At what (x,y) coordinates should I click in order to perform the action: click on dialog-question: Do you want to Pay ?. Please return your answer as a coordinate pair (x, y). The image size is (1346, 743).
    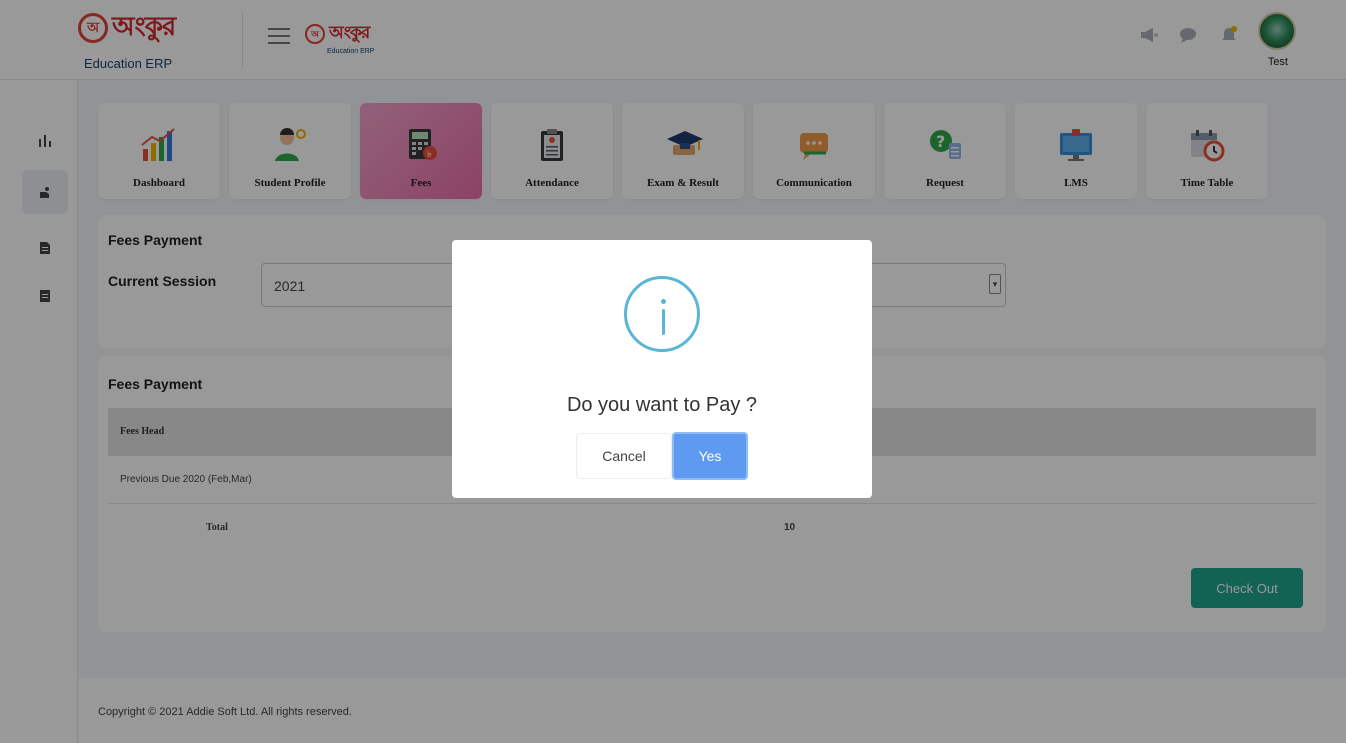
    Looking at the image, I should click on (662, 405).